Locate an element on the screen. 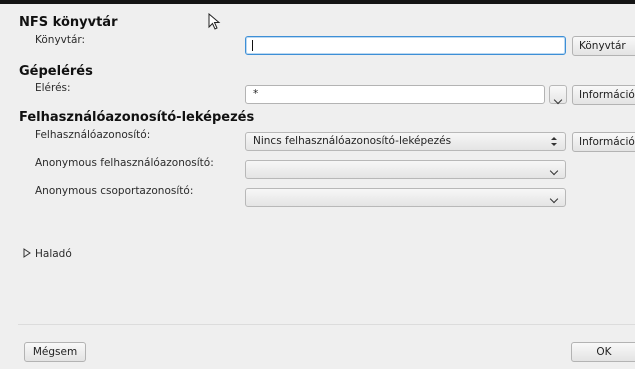 The height and width of the screenshot is (369, 635). anon-uid-label: Anonymous felhasználóazonosító: is located at coordinates (124, 163).